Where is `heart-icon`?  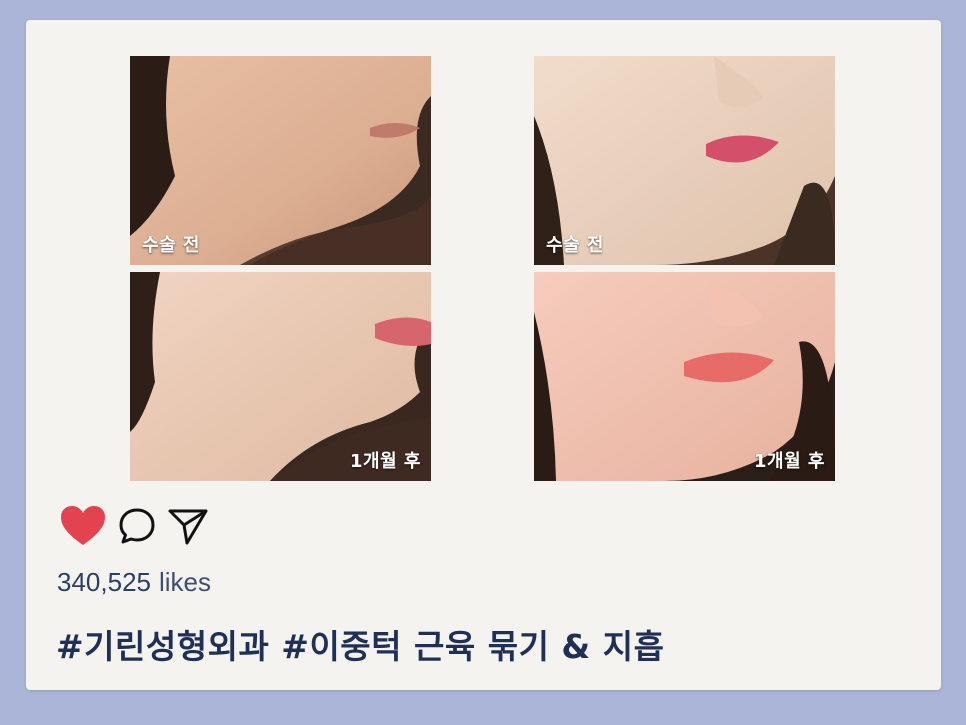
heart-icon is located at coordinates (83, 528).